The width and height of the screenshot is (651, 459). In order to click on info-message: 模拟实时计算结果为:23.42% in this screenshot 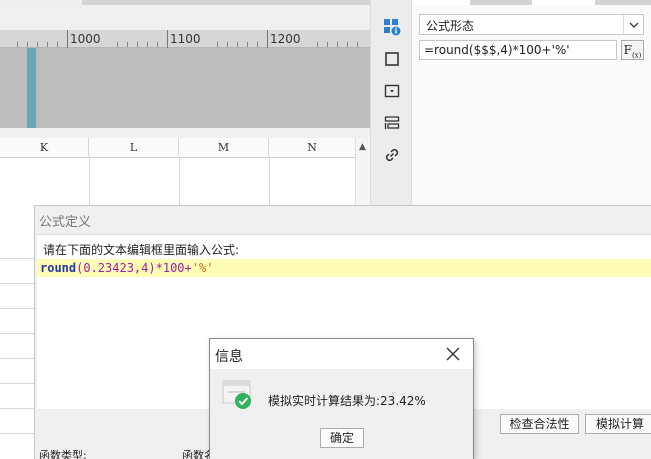, I will do `click(347, 401)`.